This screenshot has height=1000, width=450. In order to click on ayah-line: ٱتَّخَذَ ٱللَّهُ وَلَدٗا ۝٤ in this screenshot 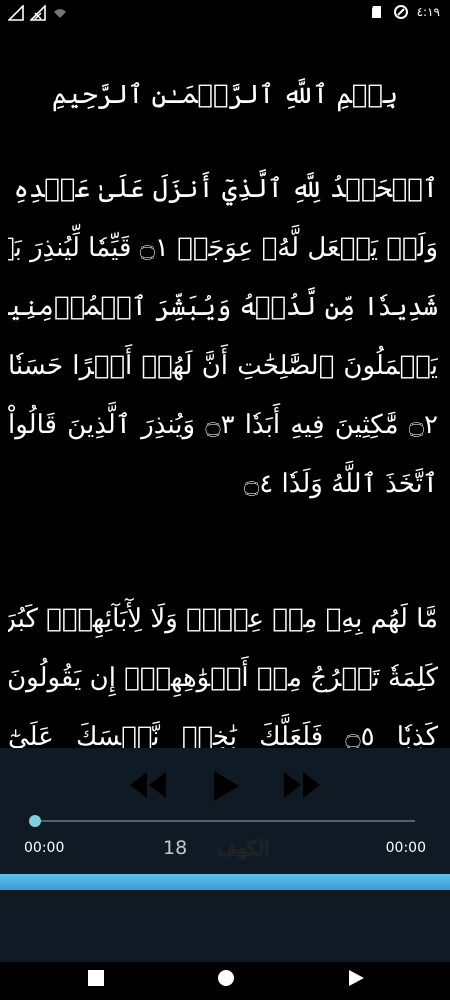, I will do `click(223, 484)`.